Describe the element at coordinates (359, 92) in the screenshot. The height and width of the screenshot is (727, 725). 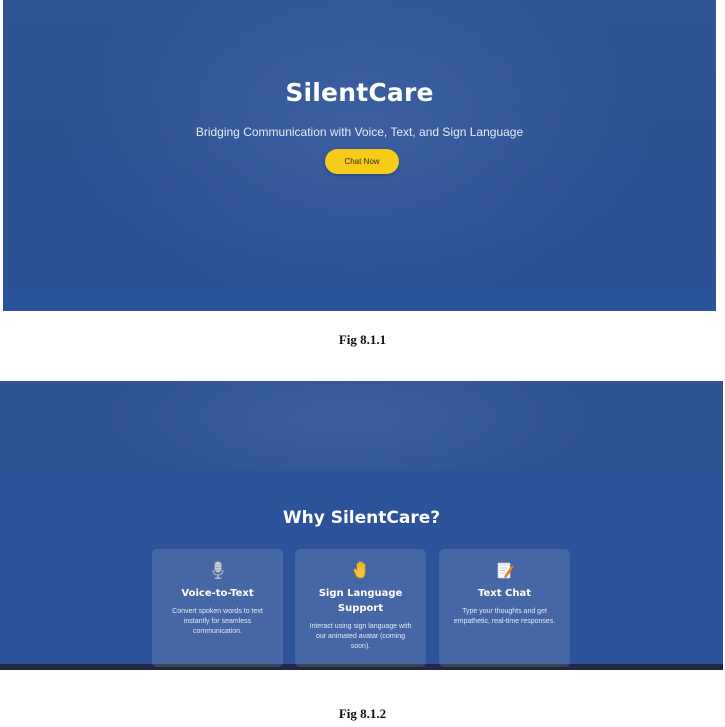
I see `hero-title: SilentCare` at that location.